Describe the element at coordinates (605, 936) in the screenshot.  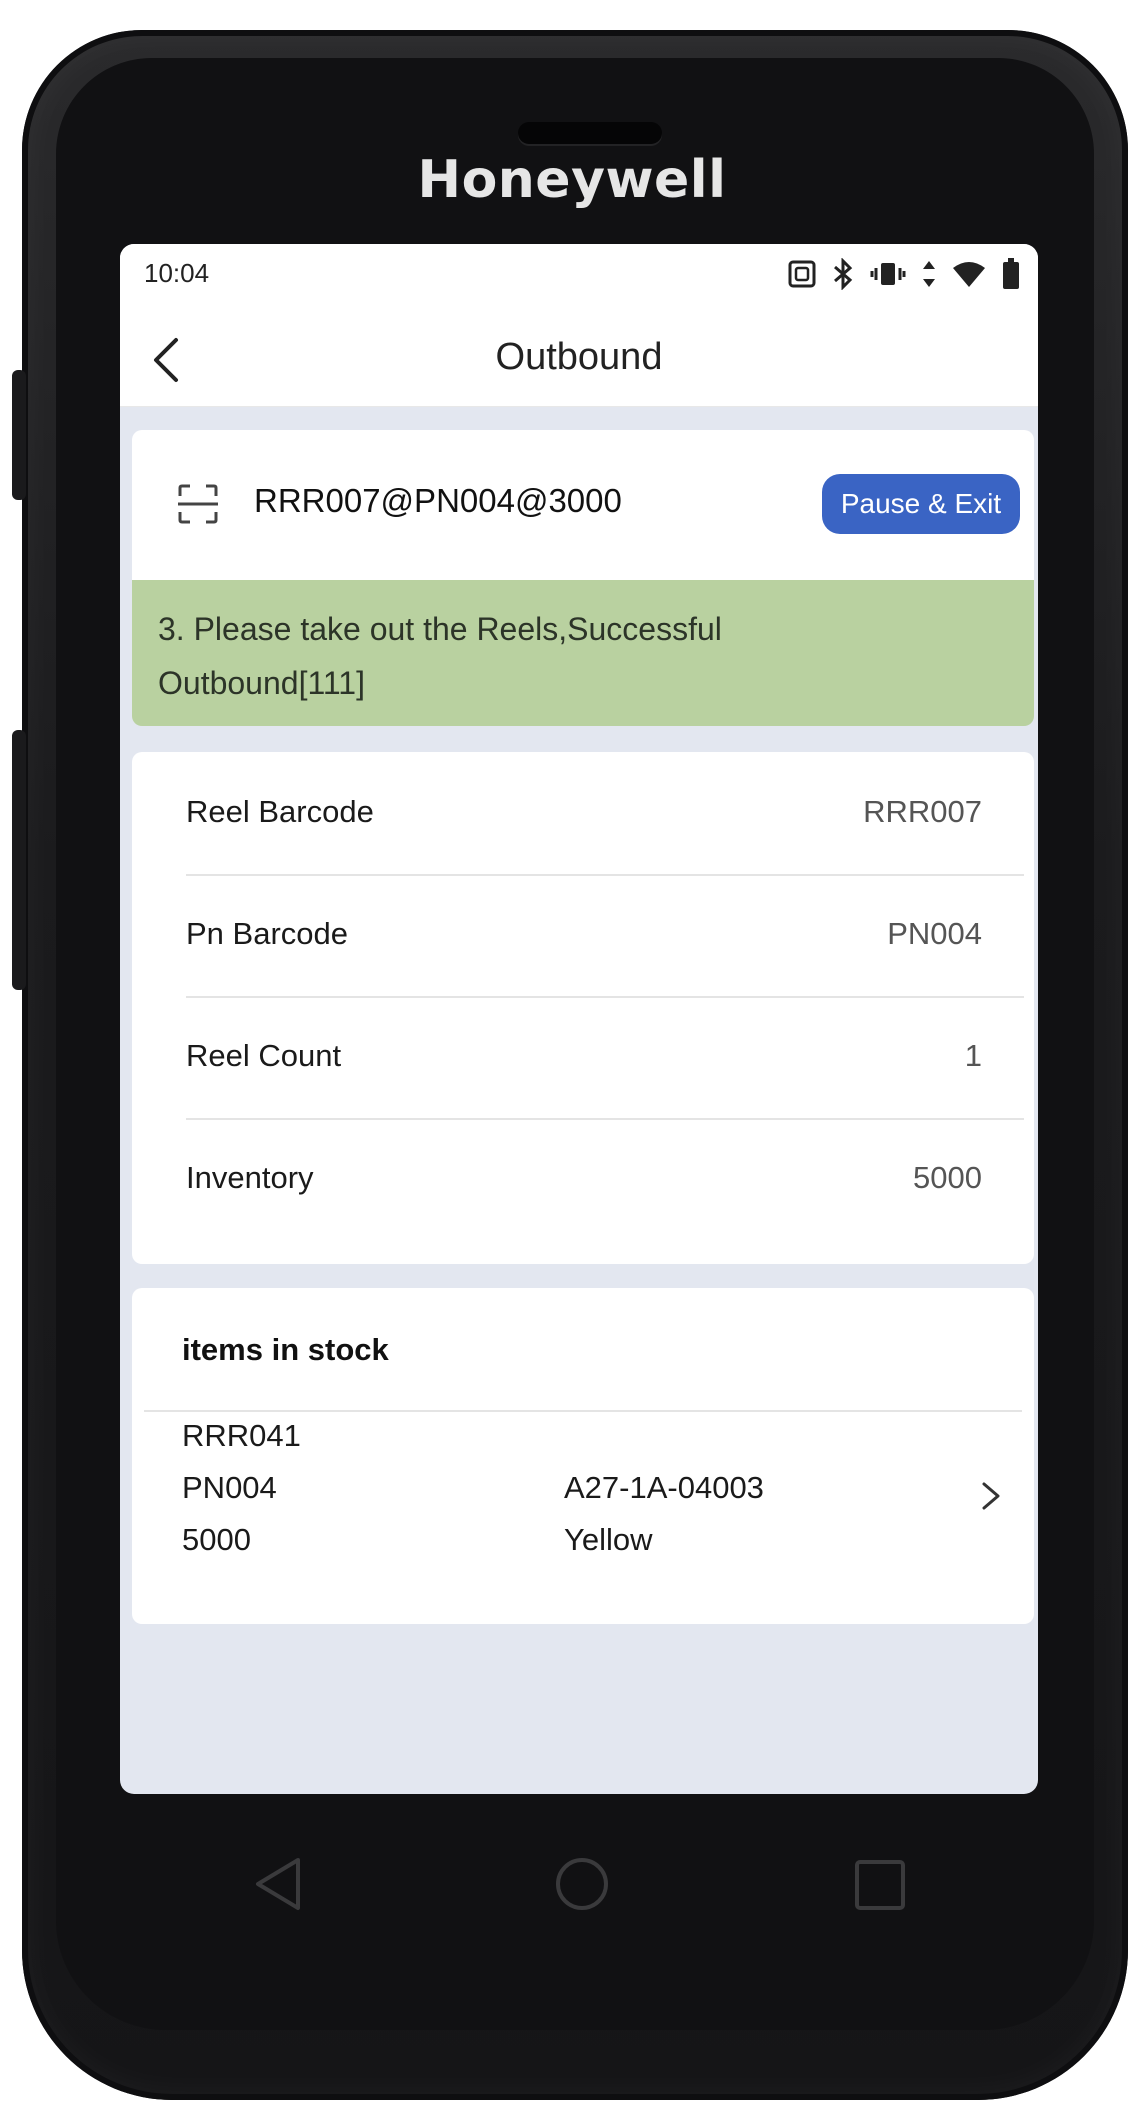
I see `detail-row-pn-barcode: Pn Barcode PN004` at that location.